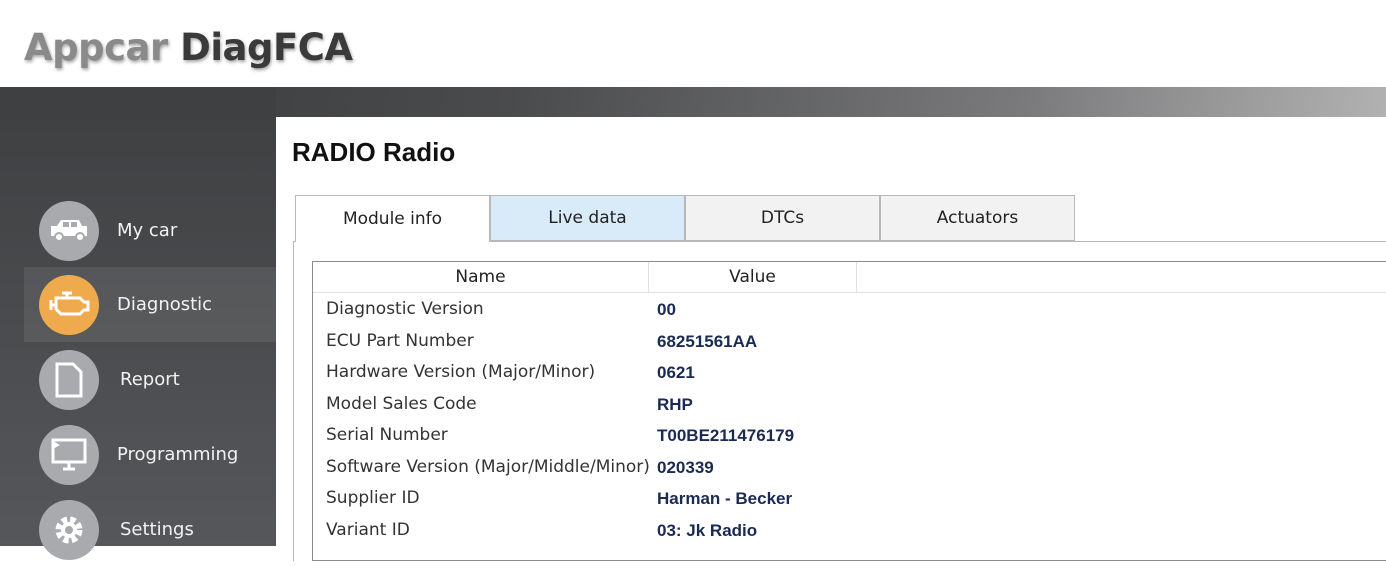  I want to click on row-value: 020339, so click(685, 467).